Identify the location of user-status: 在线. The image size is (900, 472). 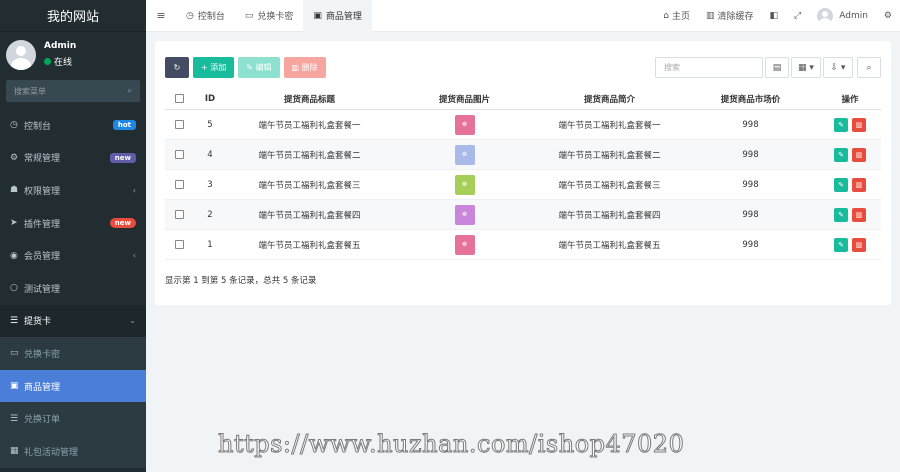
(60, 61).